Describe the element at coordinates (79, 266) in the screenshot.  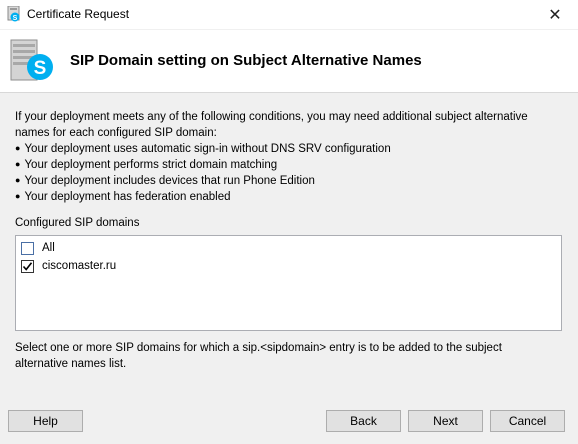
I see `list-item-label: ciscomaster.ru` at that location.